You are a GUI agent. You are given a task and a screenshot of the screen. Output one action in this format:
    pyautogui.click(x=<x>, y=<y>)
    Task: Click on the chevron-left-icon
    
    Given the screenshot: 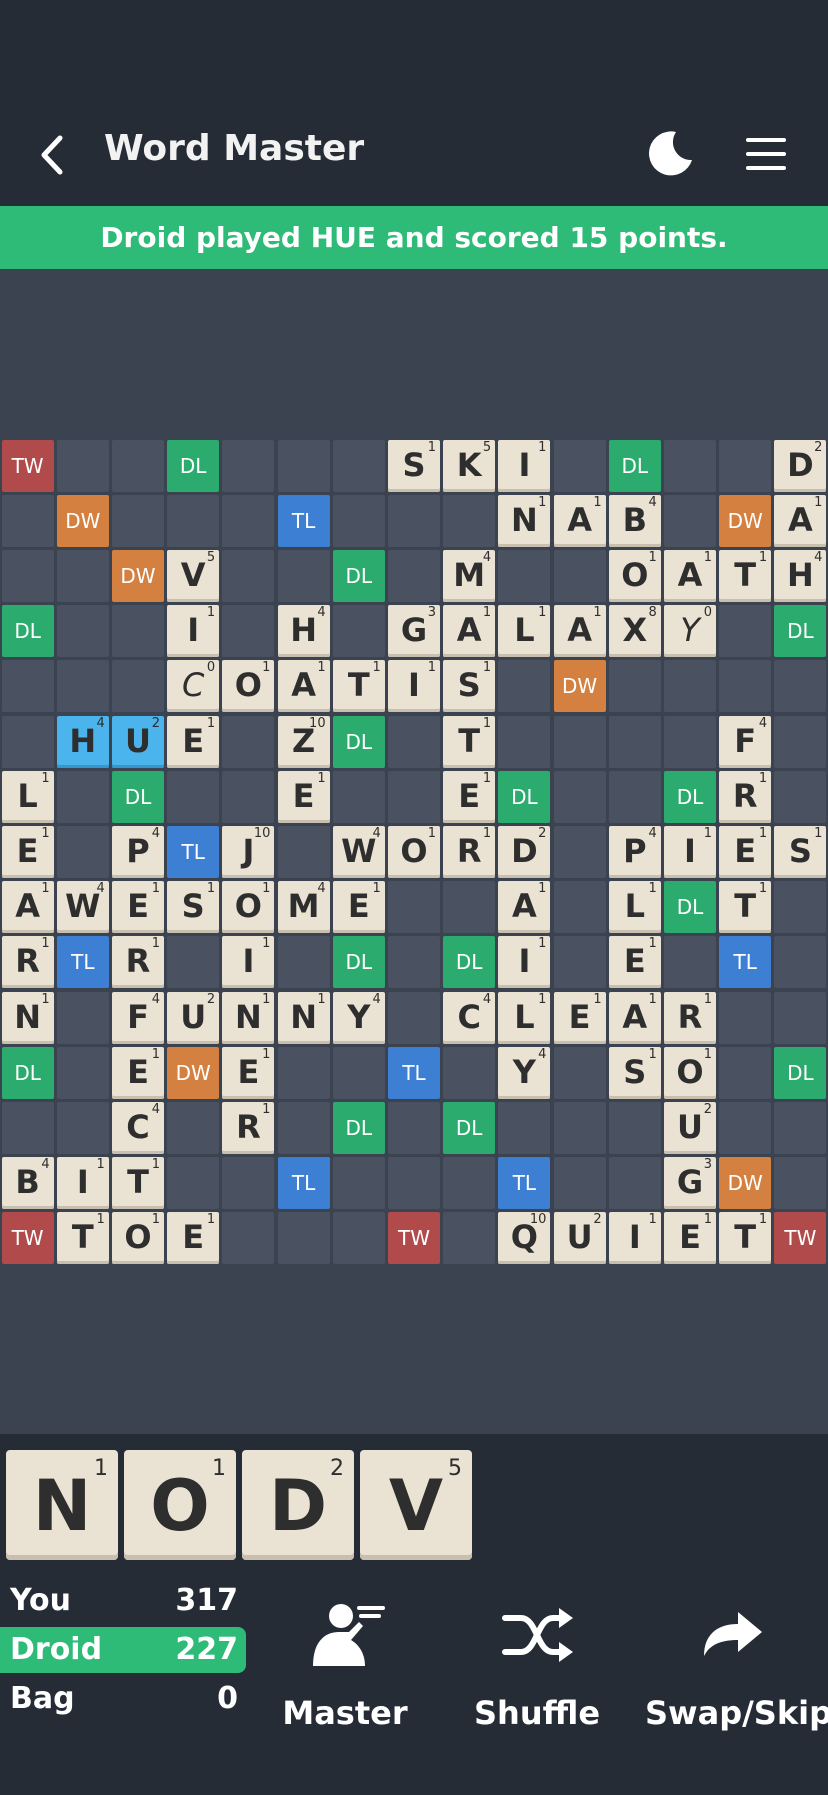 What is the action you would take?
    pyautogui.click(x=54, y=155)
    